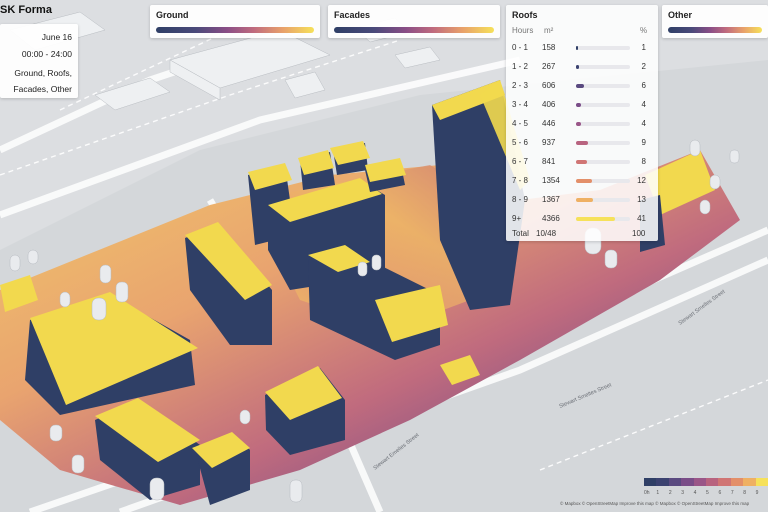 This screenshot has width=768, height=512. I want to click on scale-label: 4, so click(695, 493).